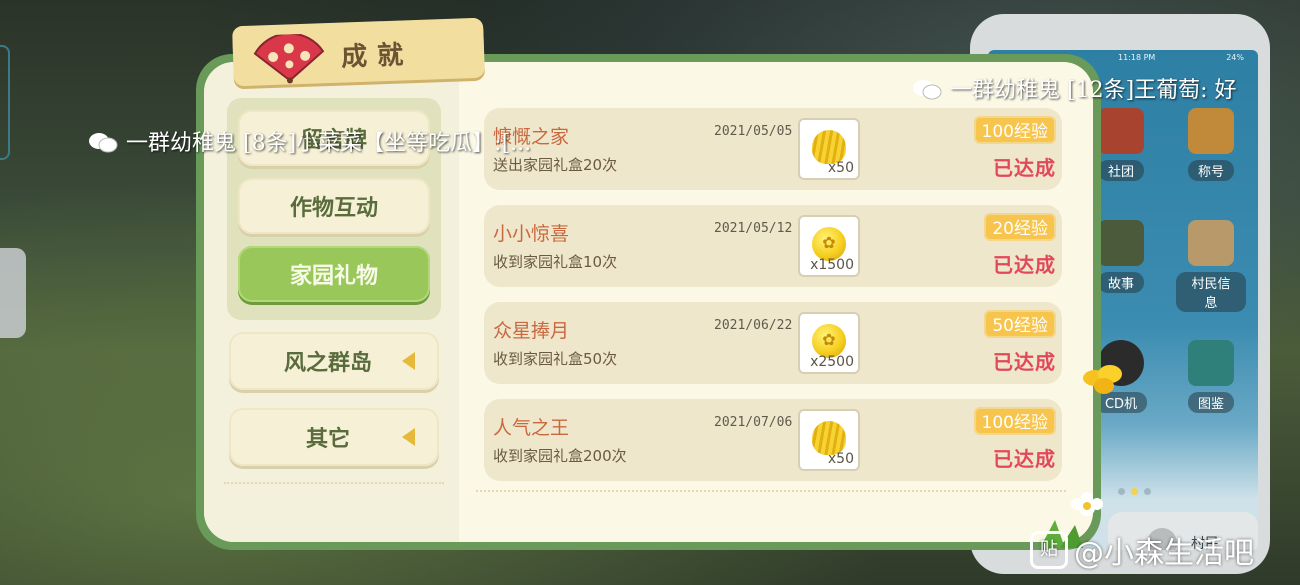  Describe the element at coordinates (1120, 282) in the screenshot. I see `phone-app-label: 故事` at that location.